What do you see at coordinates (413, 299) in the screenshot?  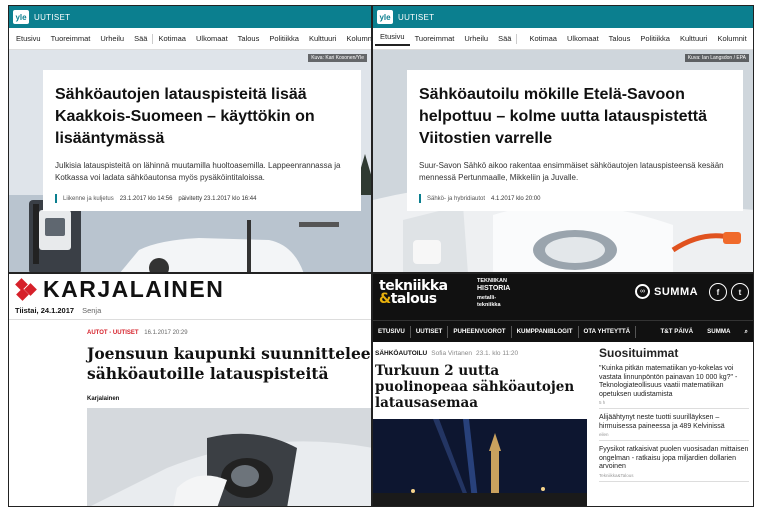 I see `tt-logo-line2: talous` at bounding box center [413, 299].